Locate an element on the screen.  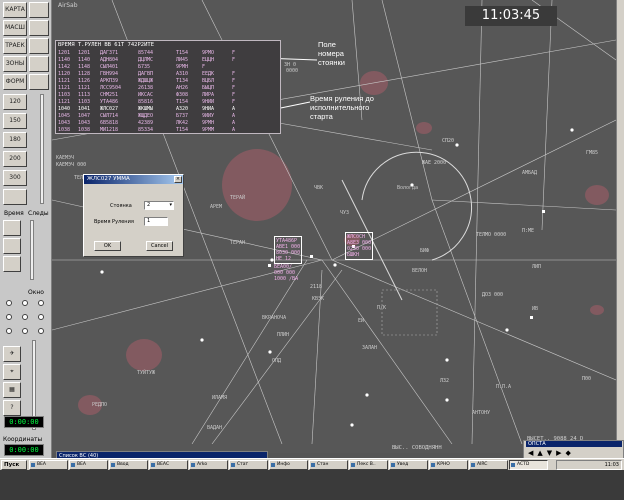
flight-label: П:МЕ is located at coordinates (528, 231).